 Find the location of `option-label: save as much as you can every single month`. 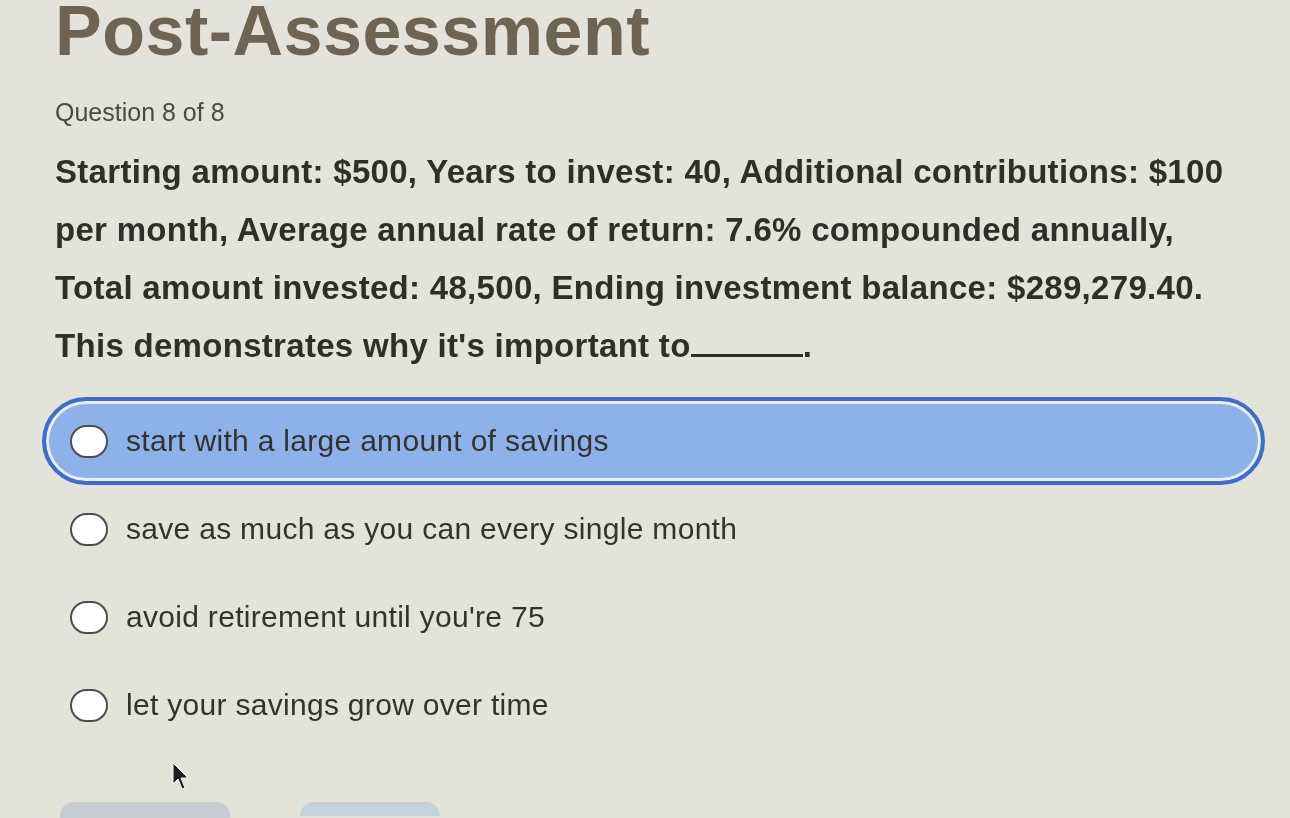

option-label: save as much as you can every single month is located at coordinates (432, 529).